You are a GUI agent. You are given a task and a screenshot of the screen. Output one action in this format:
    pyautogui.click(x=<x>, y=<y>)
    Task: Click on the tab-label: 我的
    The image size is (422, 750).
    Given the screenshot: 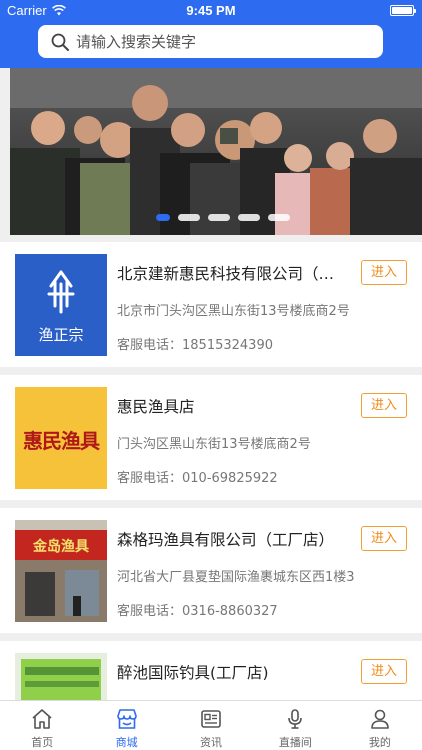 What is the action you would take?
    pyautogui.click(x=379, y=742)
    